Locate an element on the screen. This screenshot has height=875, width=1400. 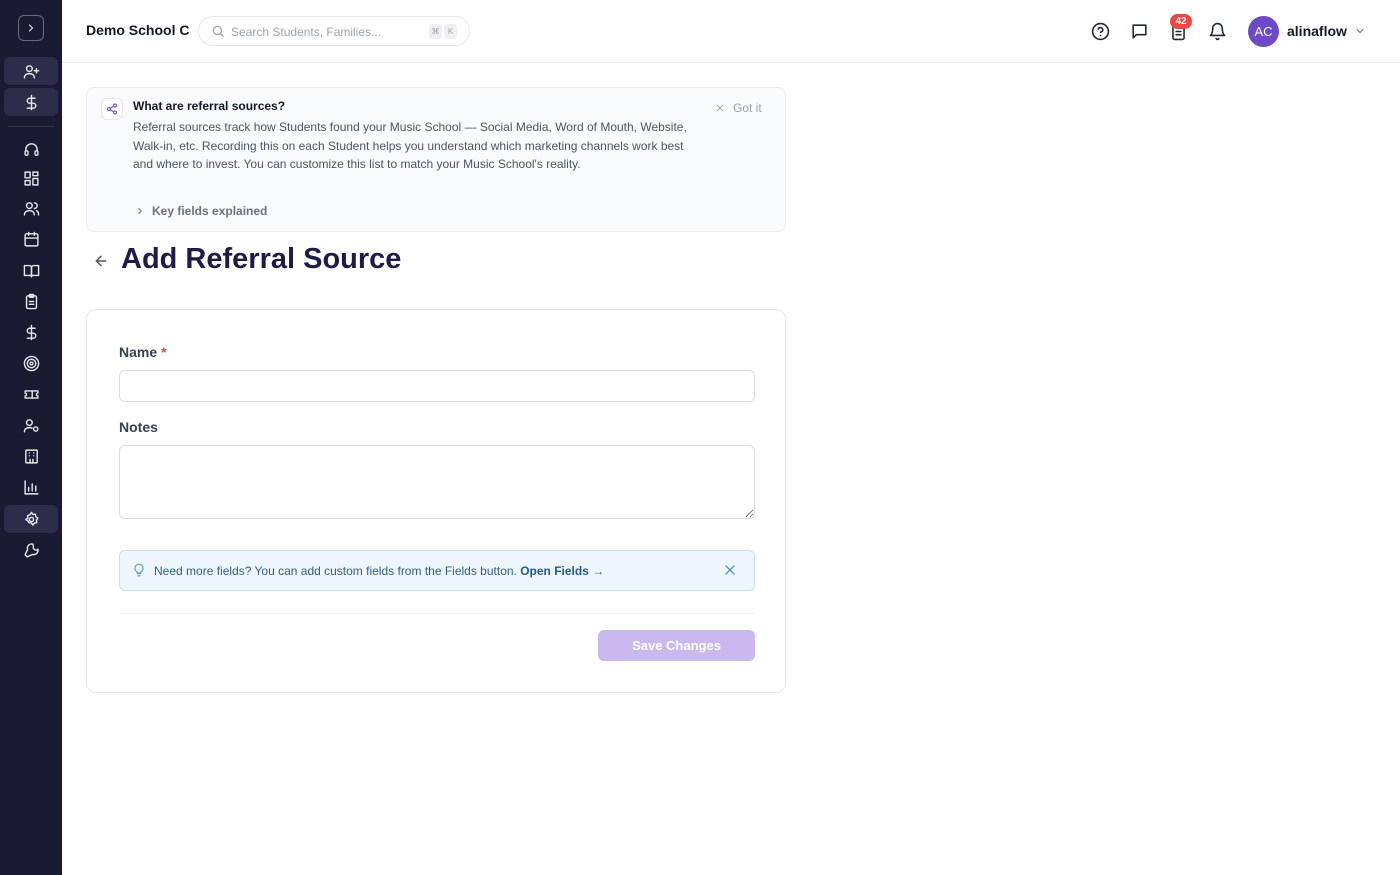
sidebar-item-support is located at coordinates (31, 149).